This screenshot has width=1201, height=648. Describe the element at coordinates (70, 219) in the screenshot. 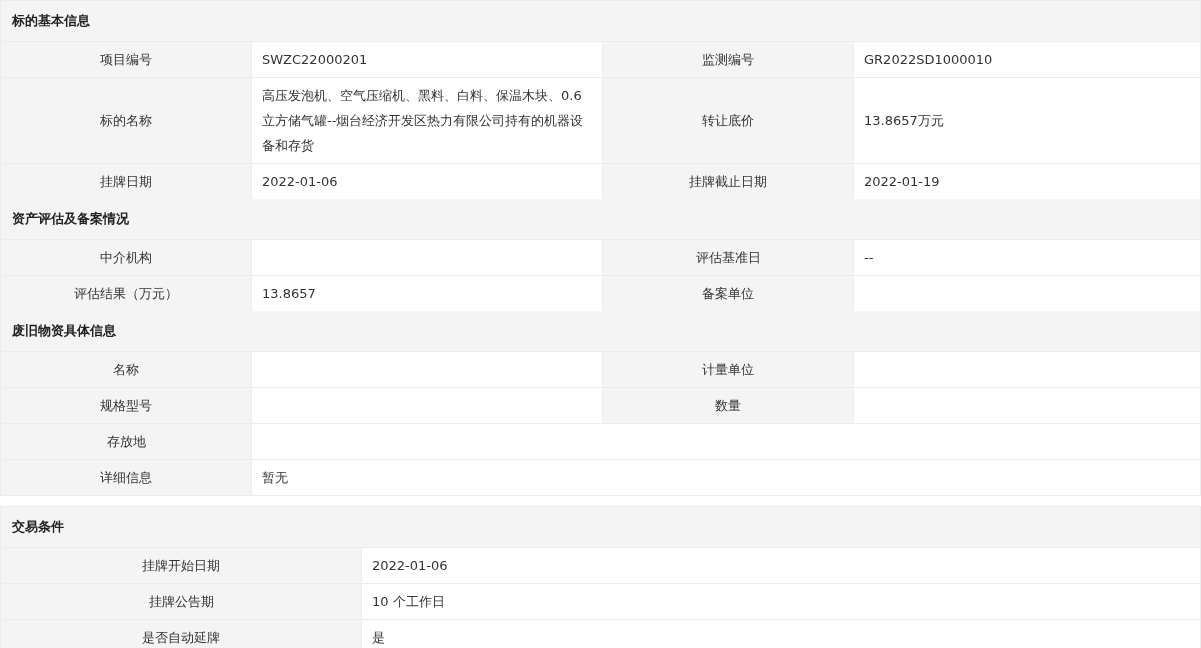

I see `section-title: 资产评估及备案情况` at that location.